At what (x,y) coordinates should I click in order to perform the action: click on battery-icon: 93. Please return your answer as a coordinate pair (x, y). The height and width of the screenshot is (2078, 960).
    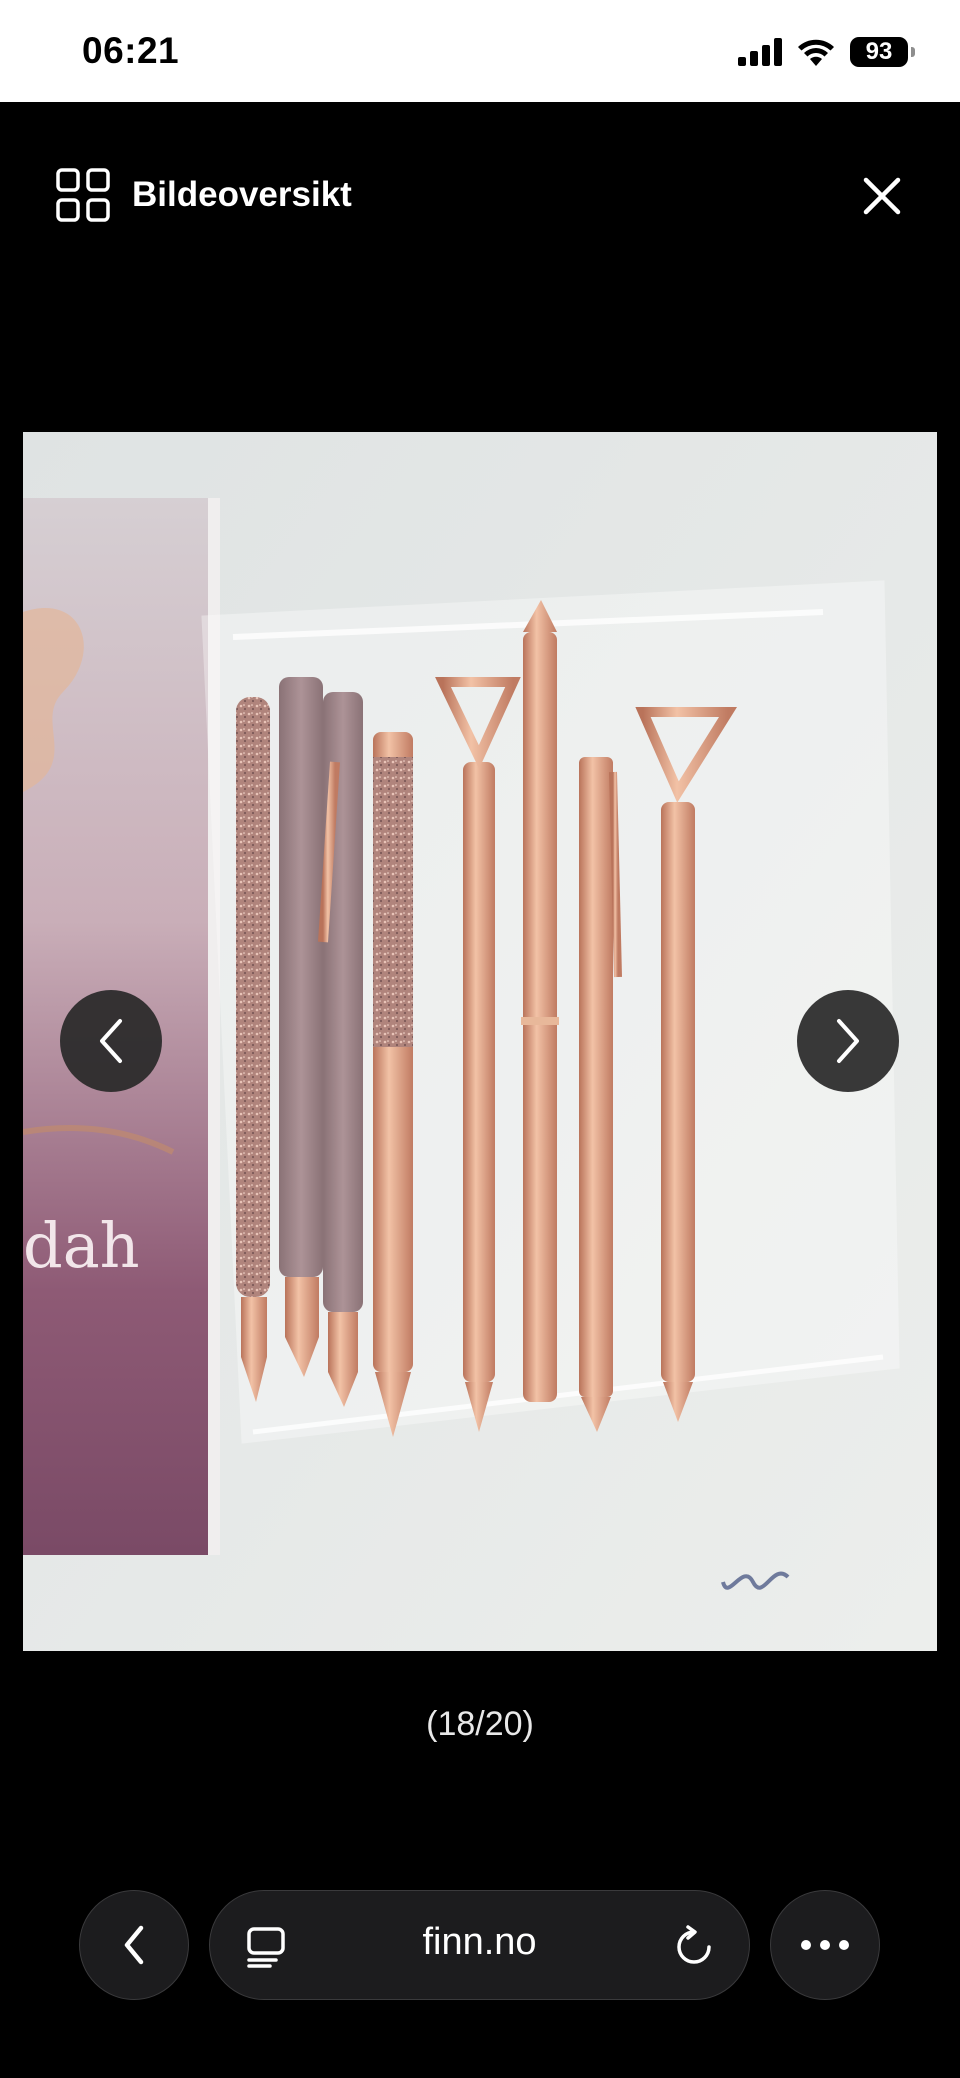
    Looking at the image, I should click on (882, 52).